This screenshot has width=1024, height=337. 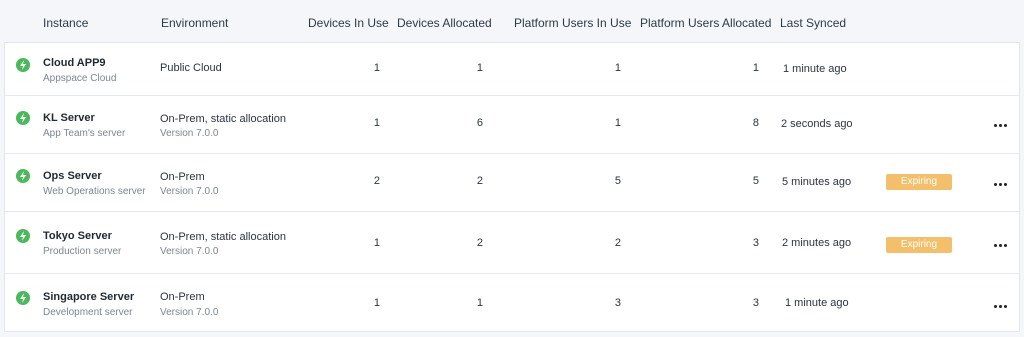 What do you see at coordinates (755, 123) in the screenshot?
I see `users-allocated-value: 8` at bounding box center [755, 123].